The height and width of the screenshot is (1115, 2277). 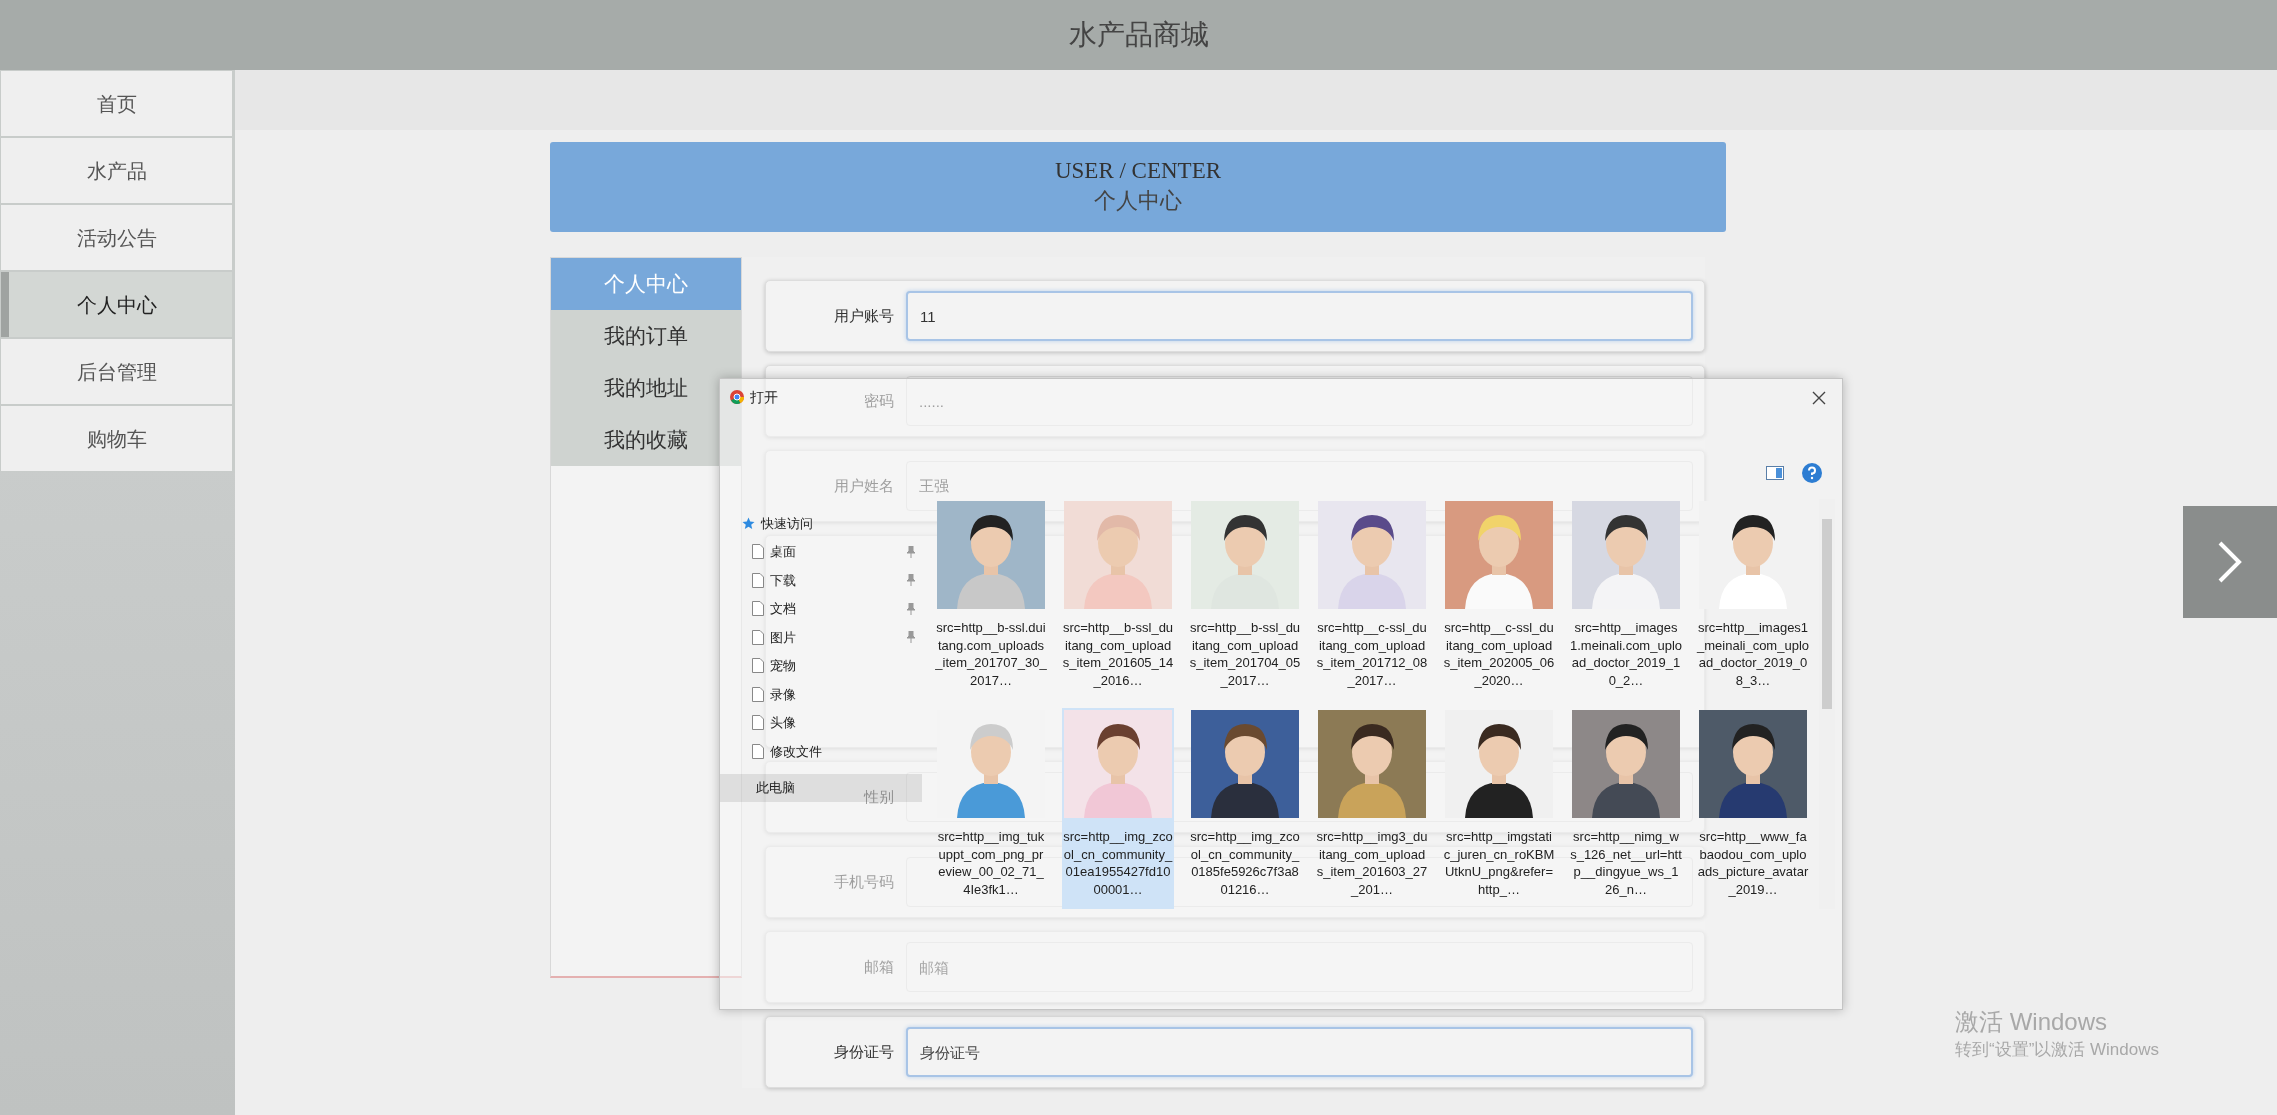 What do you see at coordinates (646, 336) in the screenshot?
I see `tab: 我的订单` at bounding box center [646, 336].